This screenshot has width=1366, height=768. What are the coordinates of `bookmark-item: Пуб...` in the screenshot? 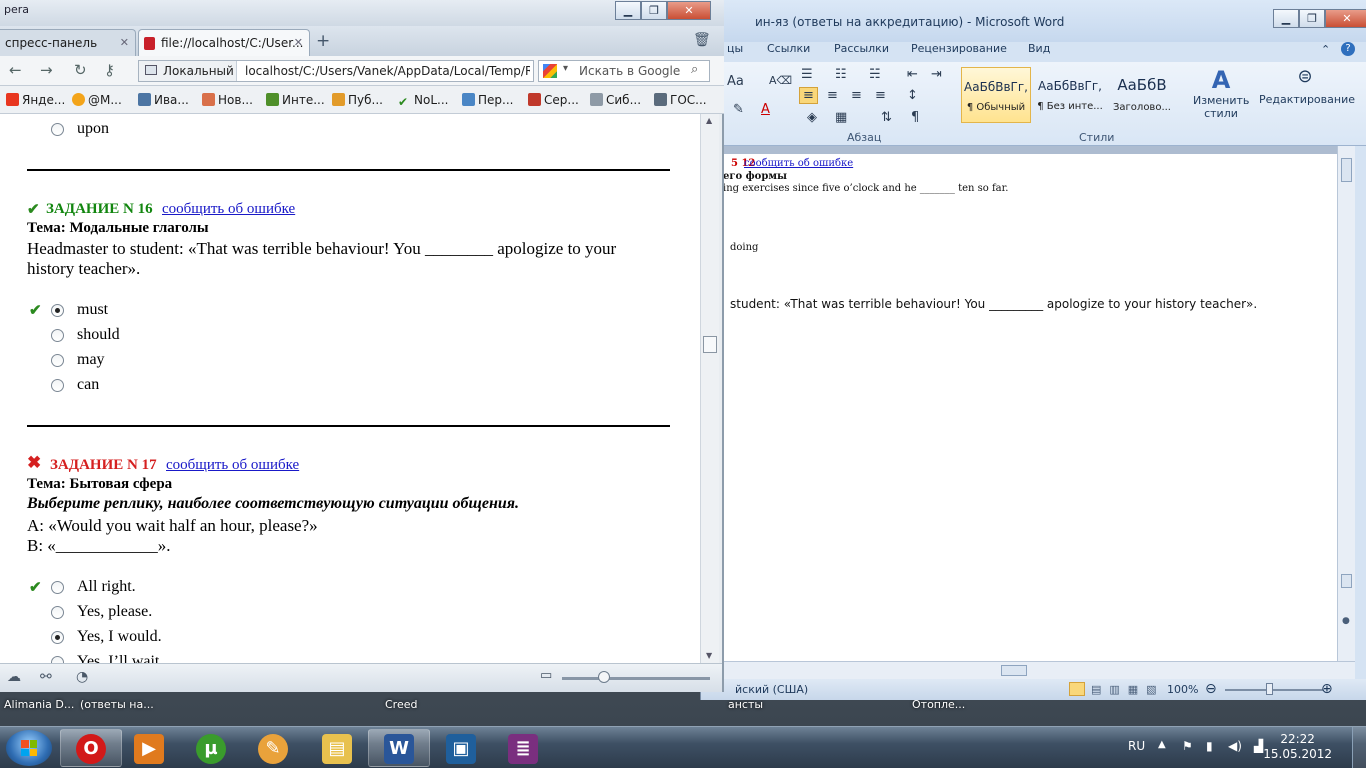 It's located at (357, 100).